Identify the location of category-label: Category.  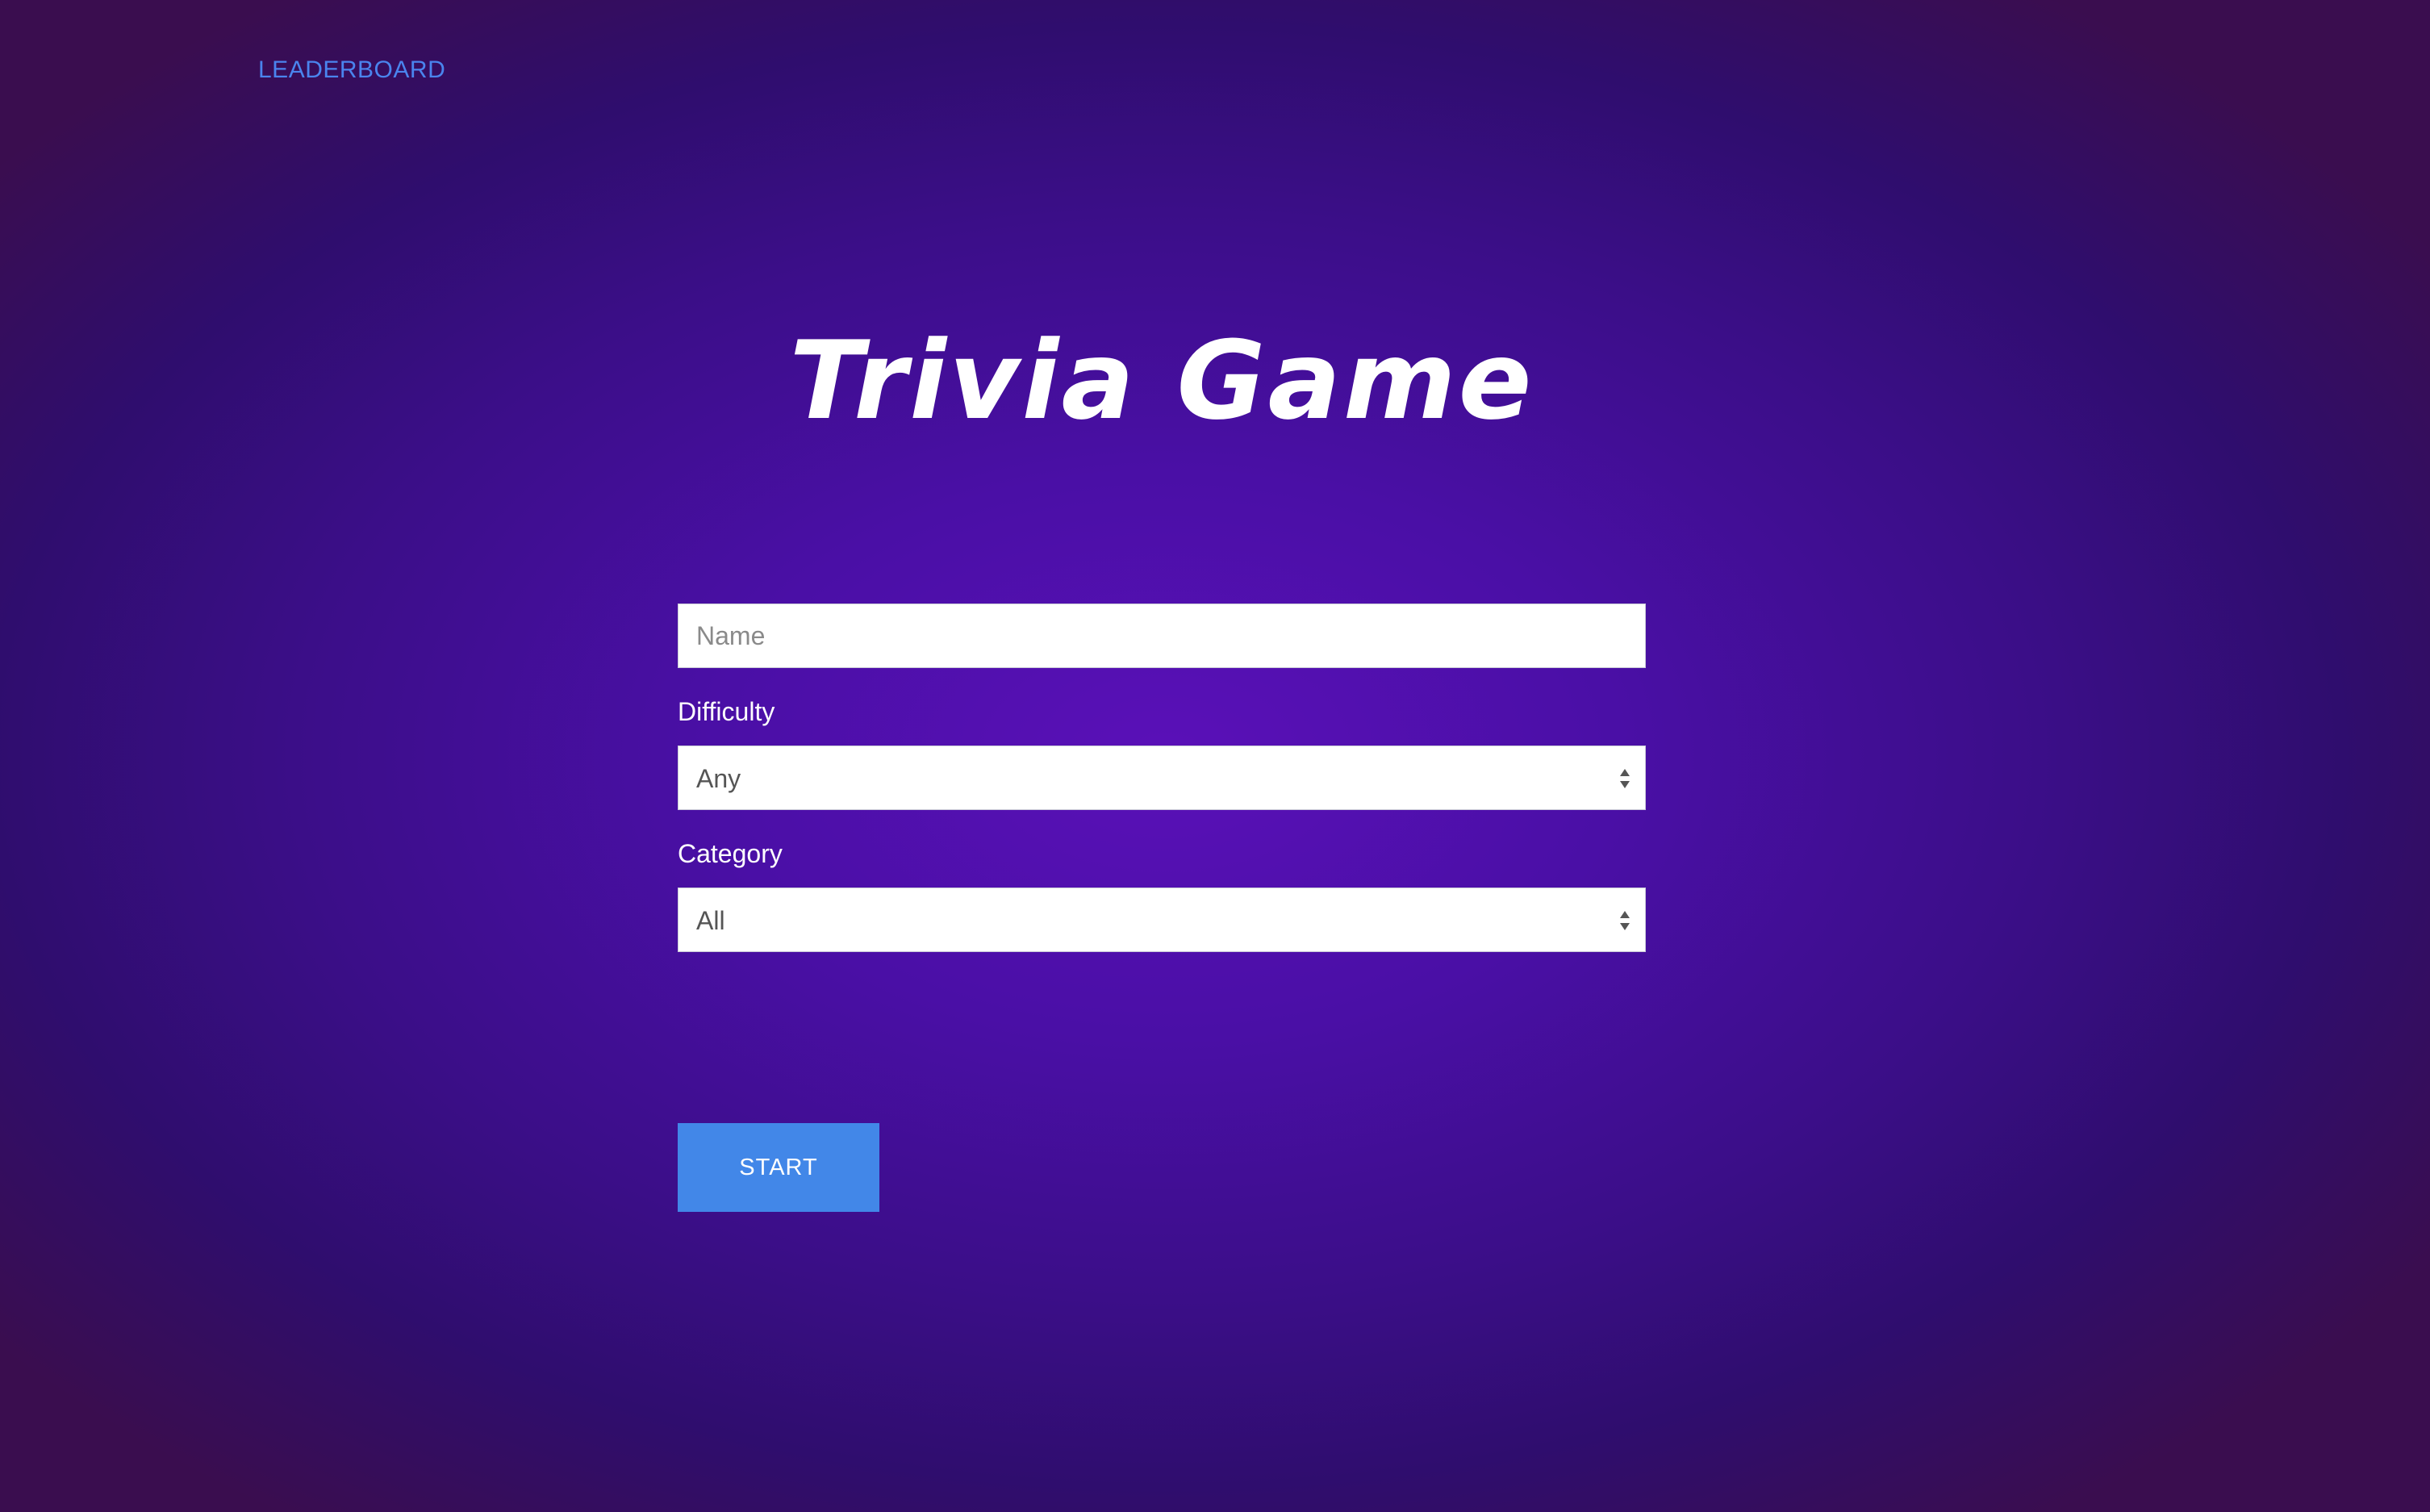
(730, 853).